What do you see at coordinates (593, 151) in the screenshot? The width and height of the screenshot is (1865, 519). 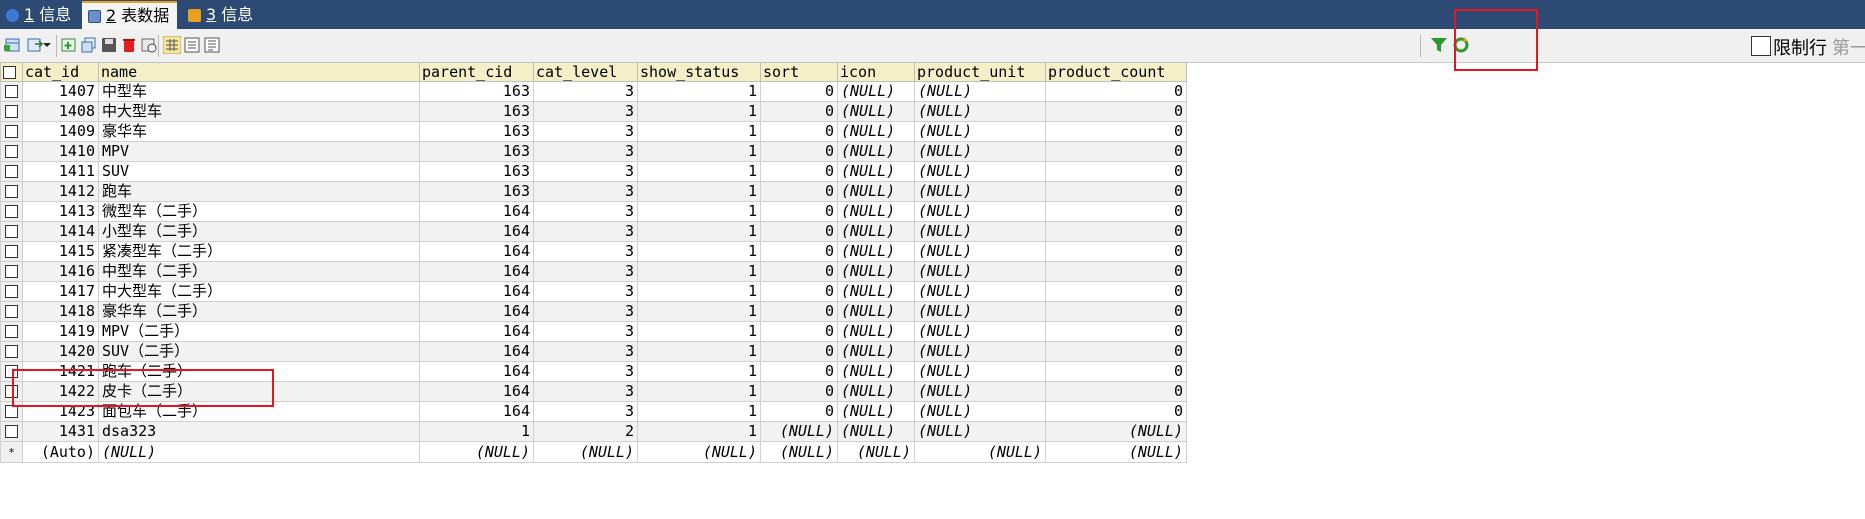 I see `table-row: 1410 MPV 163 3 1 0 (NULL) (NULL) 0` at bounding box center [593, 151].